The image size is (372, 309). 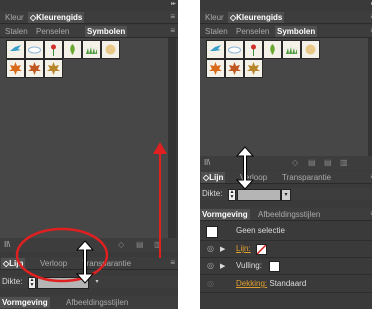 What do you see at coordinates (243, 249) in the screenshot?
I see `lijn-link: Lijn:` at bounding box center [243, 249].